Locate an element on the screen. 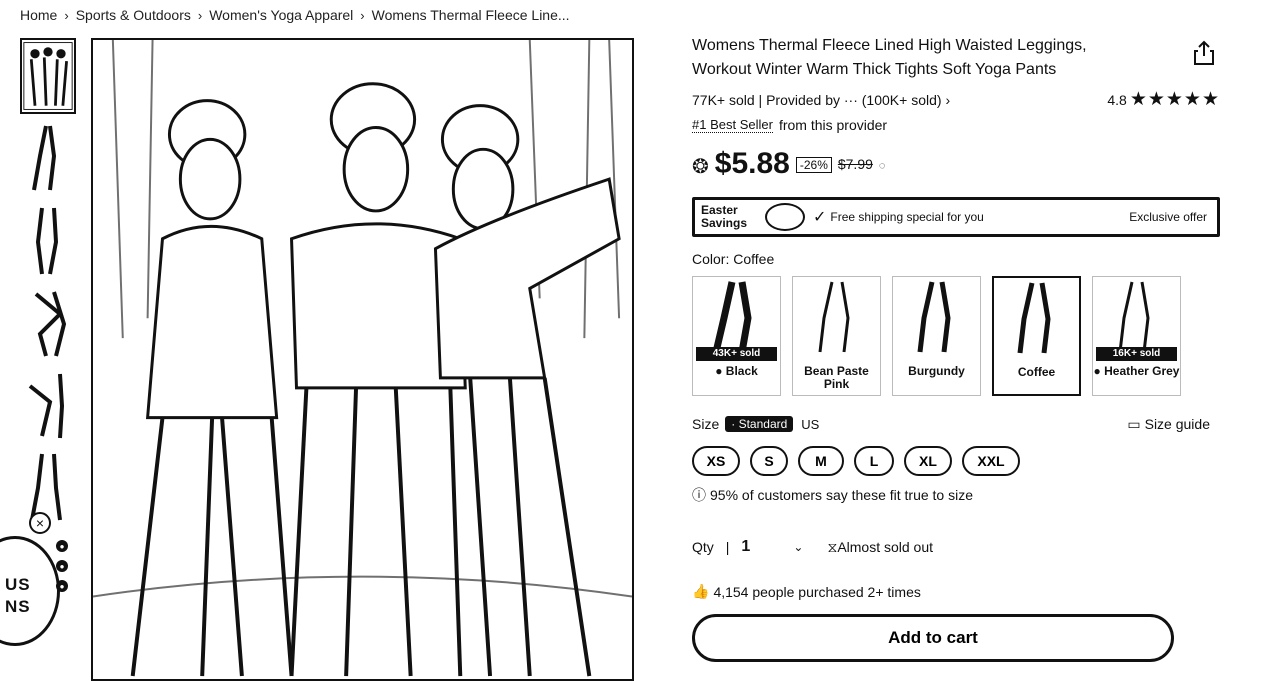 The height and width of the screenshot is (681, 1280). share-icon is located at coordinates (1204, 53).